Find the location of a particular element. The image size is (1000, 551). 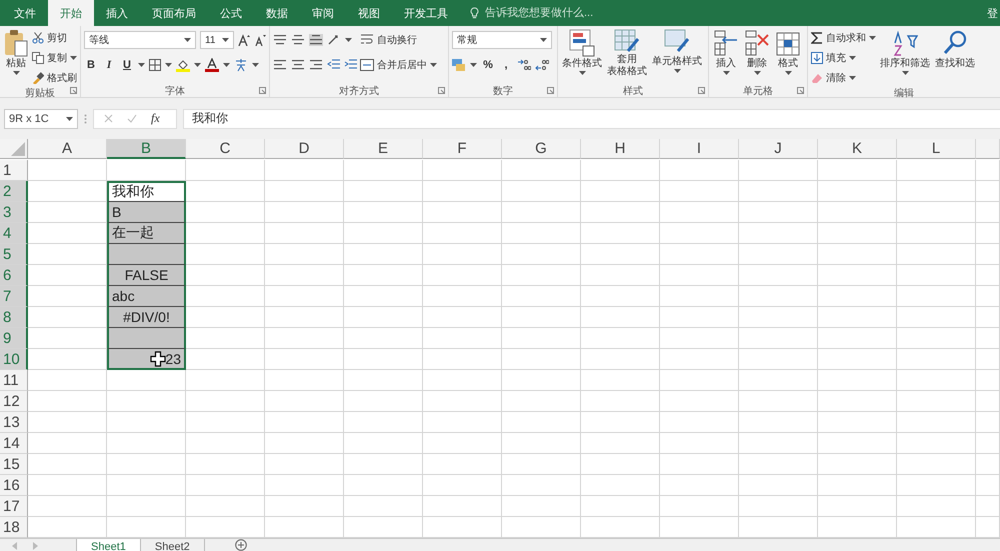

column-header: E is located at coordinates (383, 149).